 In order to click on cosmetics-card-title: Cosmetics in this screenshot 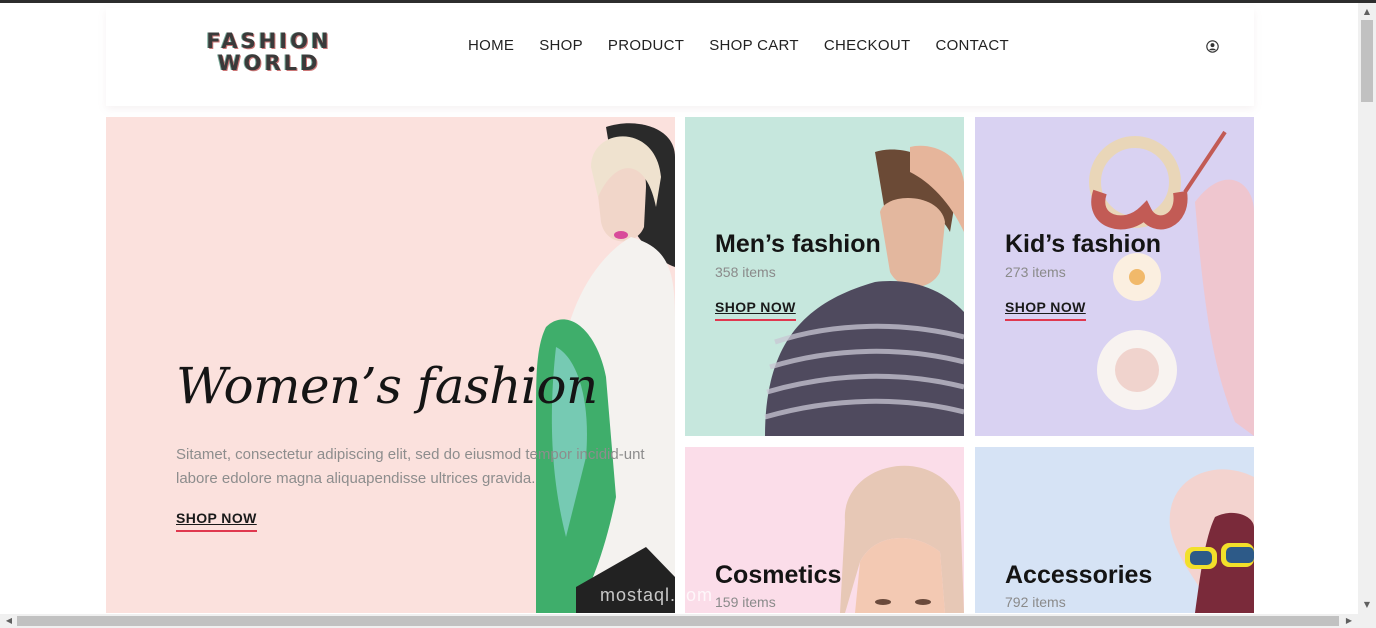, I will do `click(778, 575)`.